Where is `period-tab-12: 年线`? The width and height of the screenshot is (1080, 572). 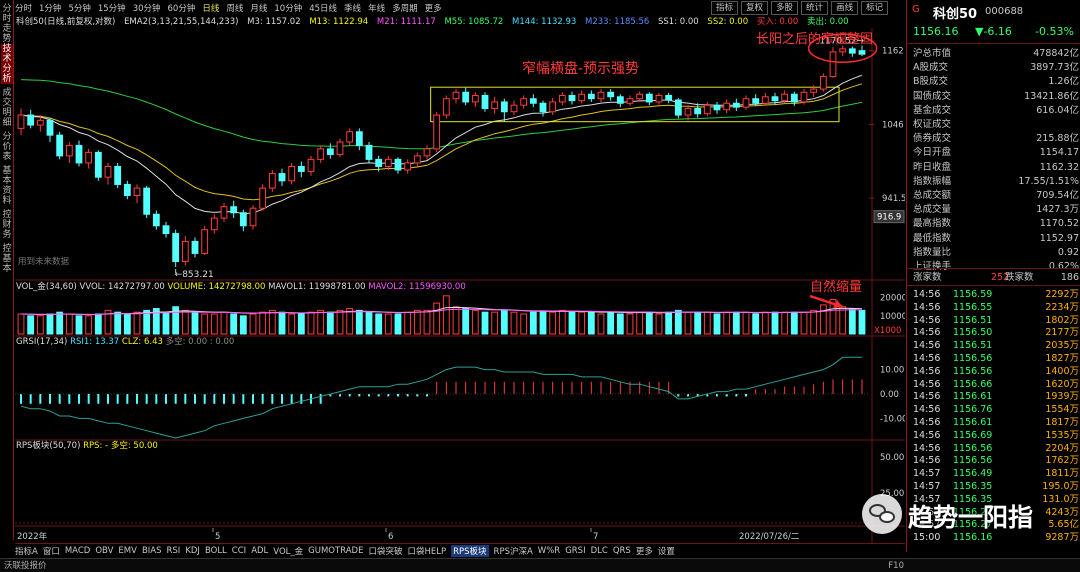
period-tab-12: 年线 is located at coordinates (376, 8).